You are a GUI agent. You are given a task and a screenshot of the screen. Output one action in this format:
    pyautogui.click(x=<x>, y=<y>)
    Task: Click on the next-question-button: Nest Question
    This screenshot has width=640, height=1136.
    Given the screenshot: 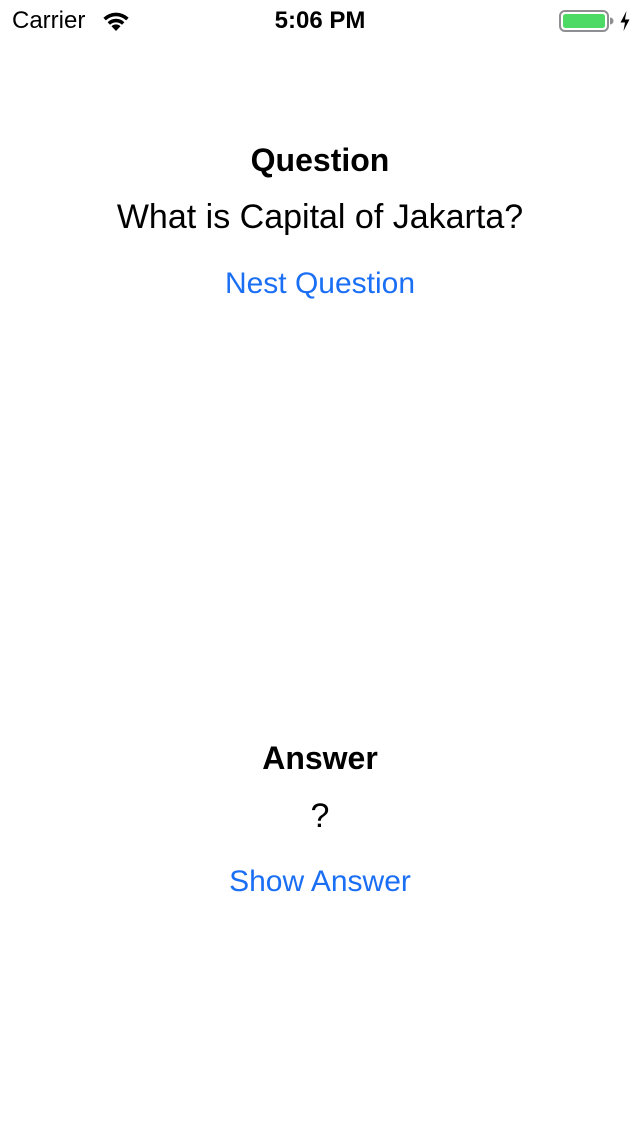 What is the action you would take?
    pyautogui.click(x=320, y=284)
    